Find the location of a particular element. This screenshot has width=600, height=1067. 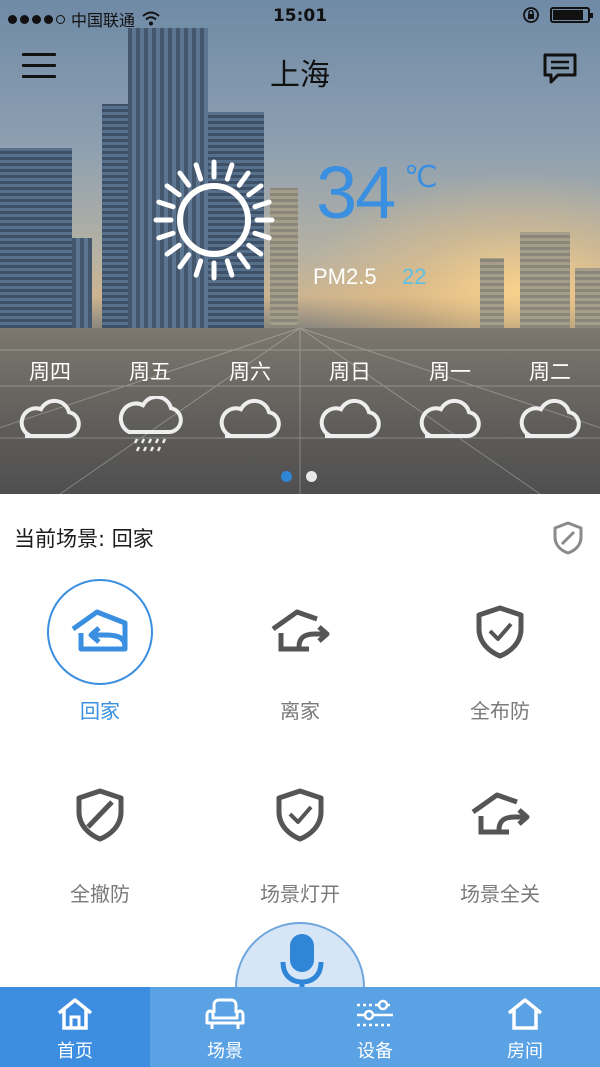

pm25-value: 22 is located at coordinates (414, 276).